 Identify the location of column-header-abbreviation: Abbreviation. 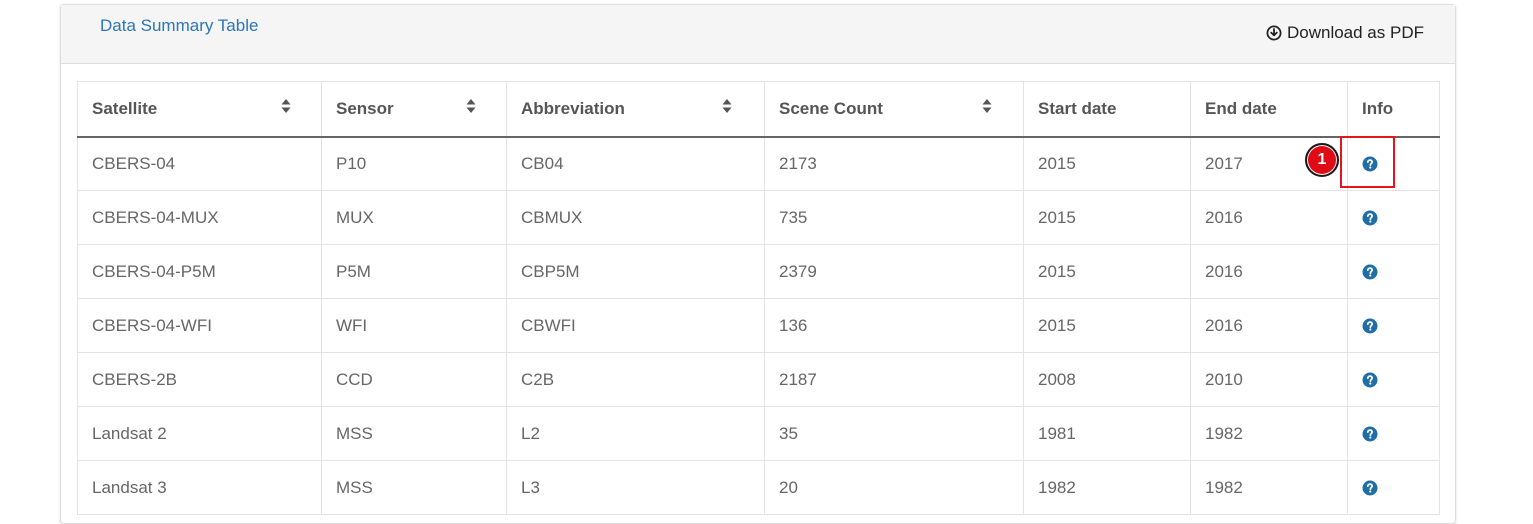
(635, 109).